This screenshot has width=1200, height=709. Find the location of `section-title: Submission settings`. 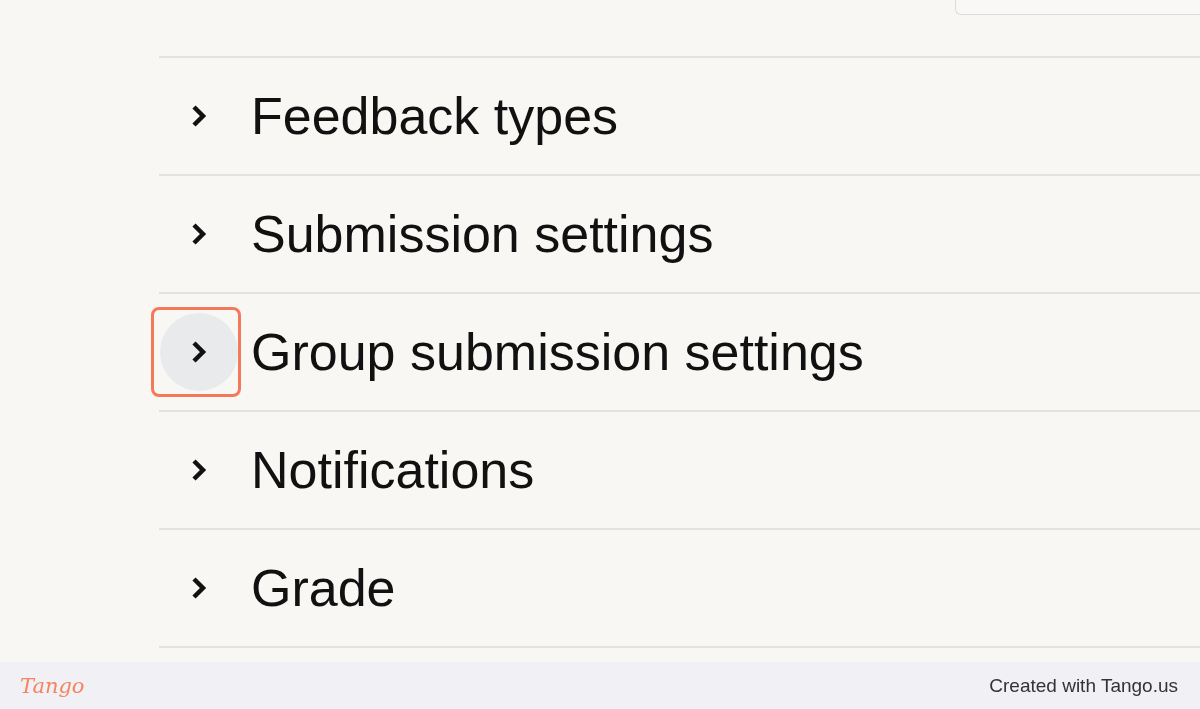

section-title: Submission settings is located at coordinates (482, 234).